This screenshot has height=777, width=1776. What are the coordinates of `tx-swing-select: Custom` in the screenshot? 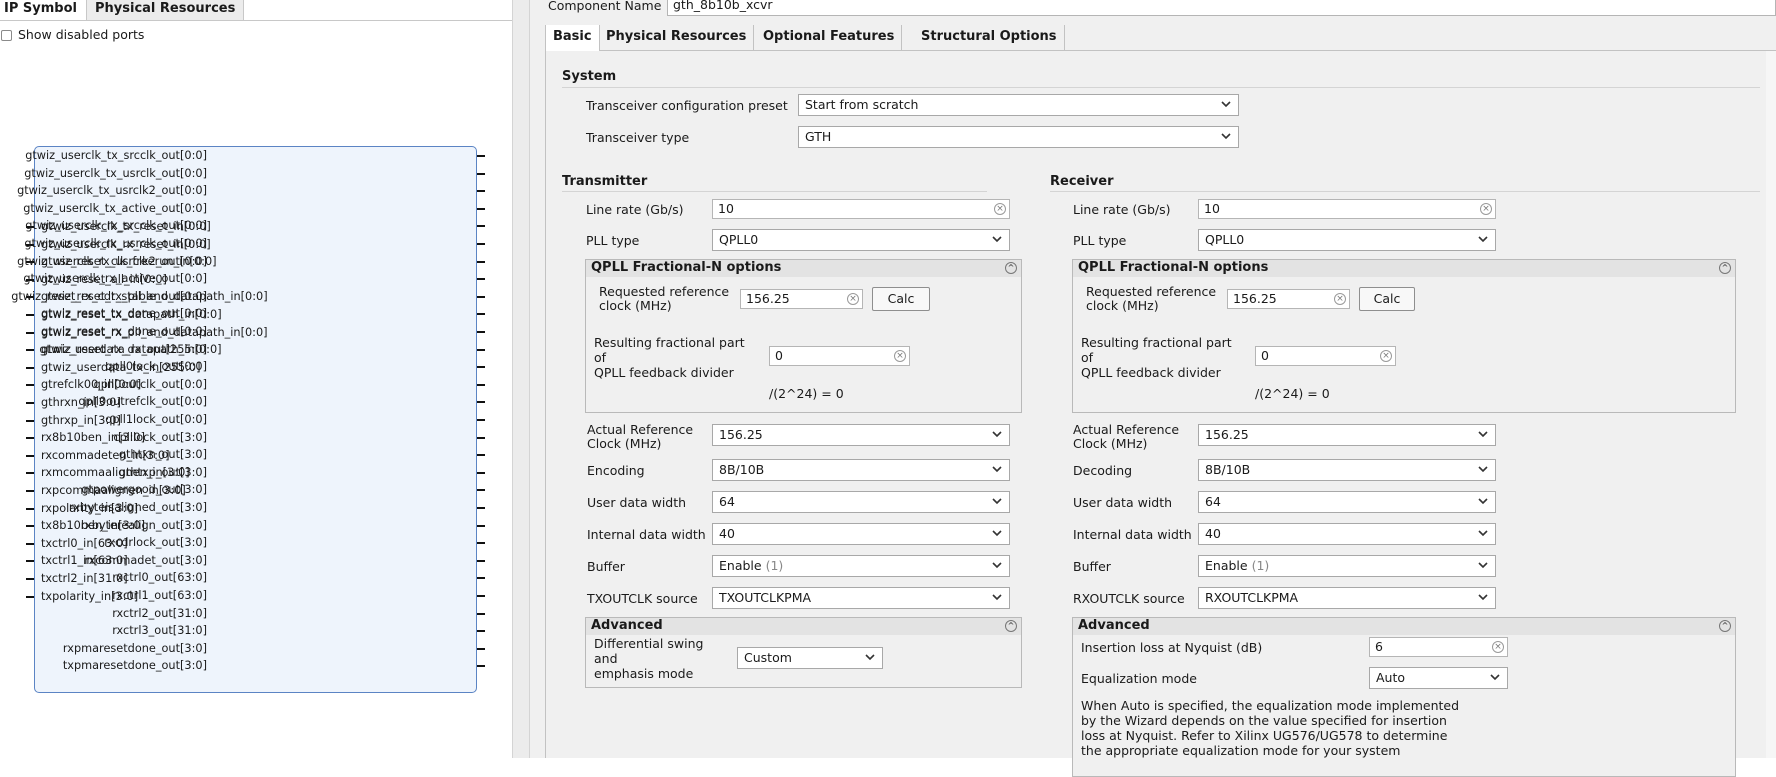 It's located at (810, 658).